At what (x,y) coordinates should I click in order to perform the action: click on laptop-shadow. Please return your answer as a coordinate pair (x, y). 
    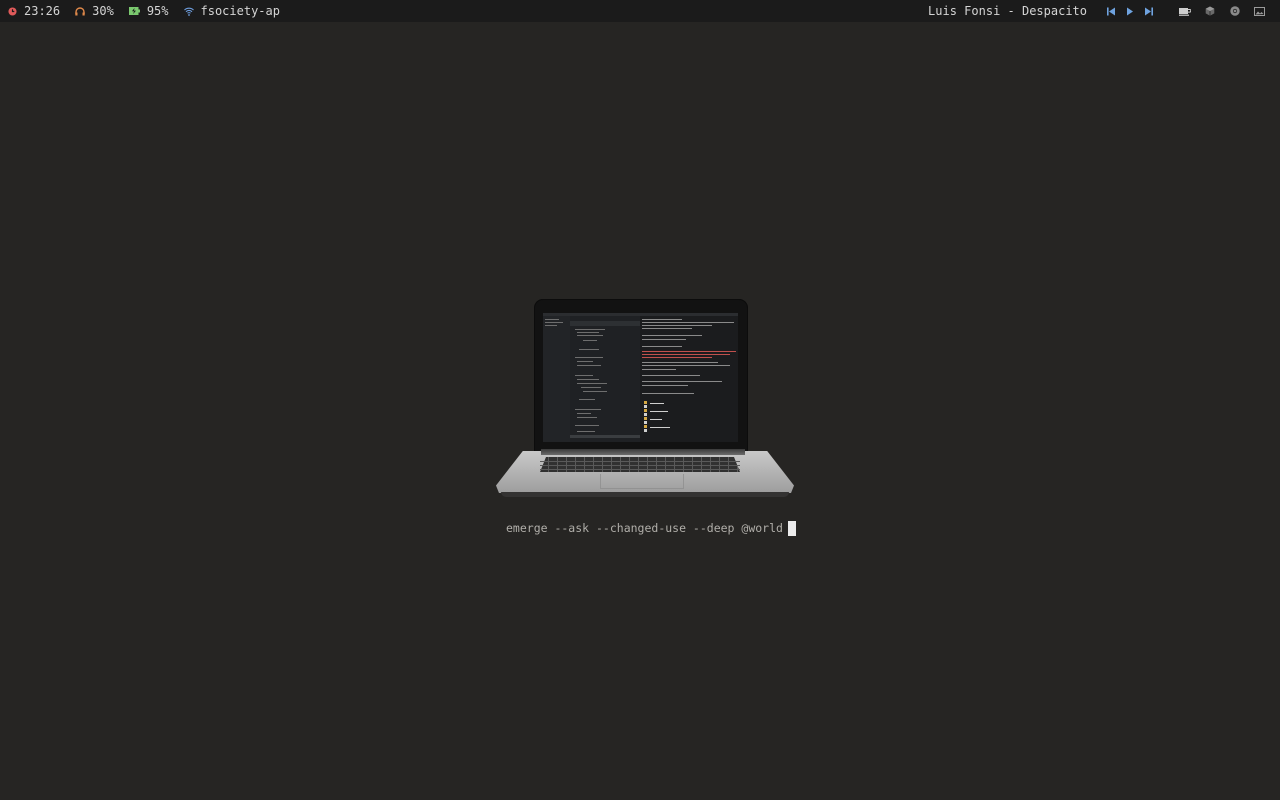
    Looking at the image, I should click on (645, 494).